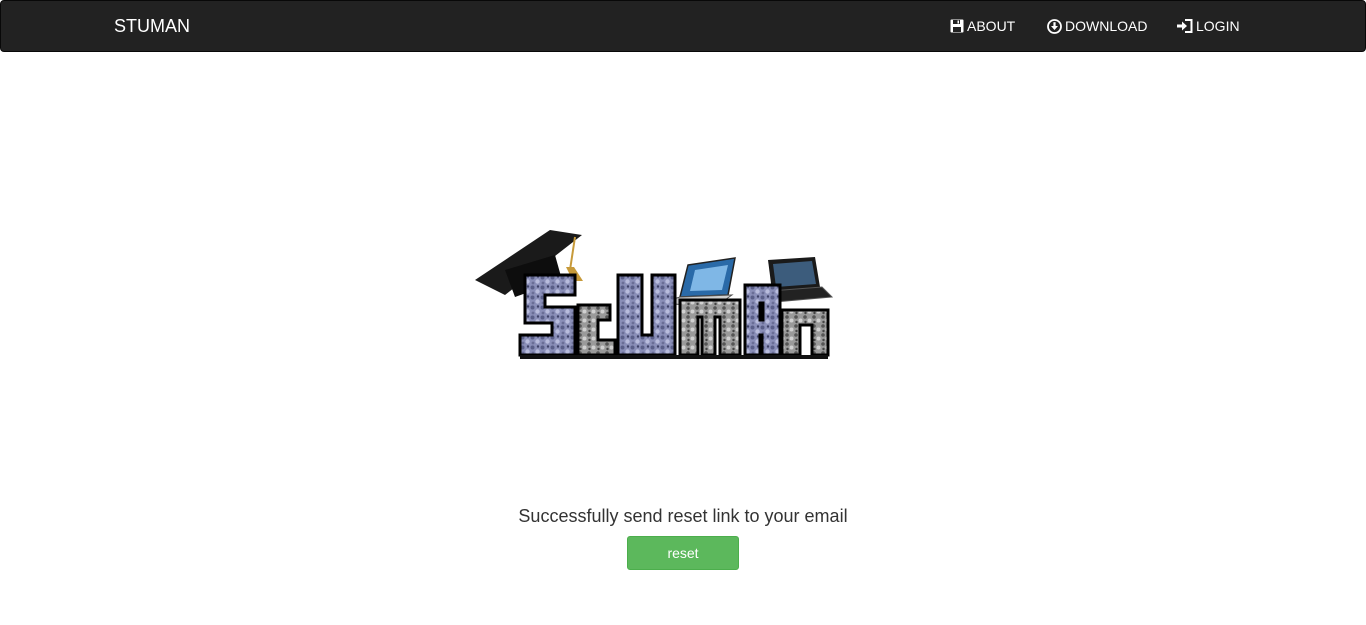 This screenshot has height=625, width=1366. I want to click on brand-link: STUMAN, so click(152, 26).